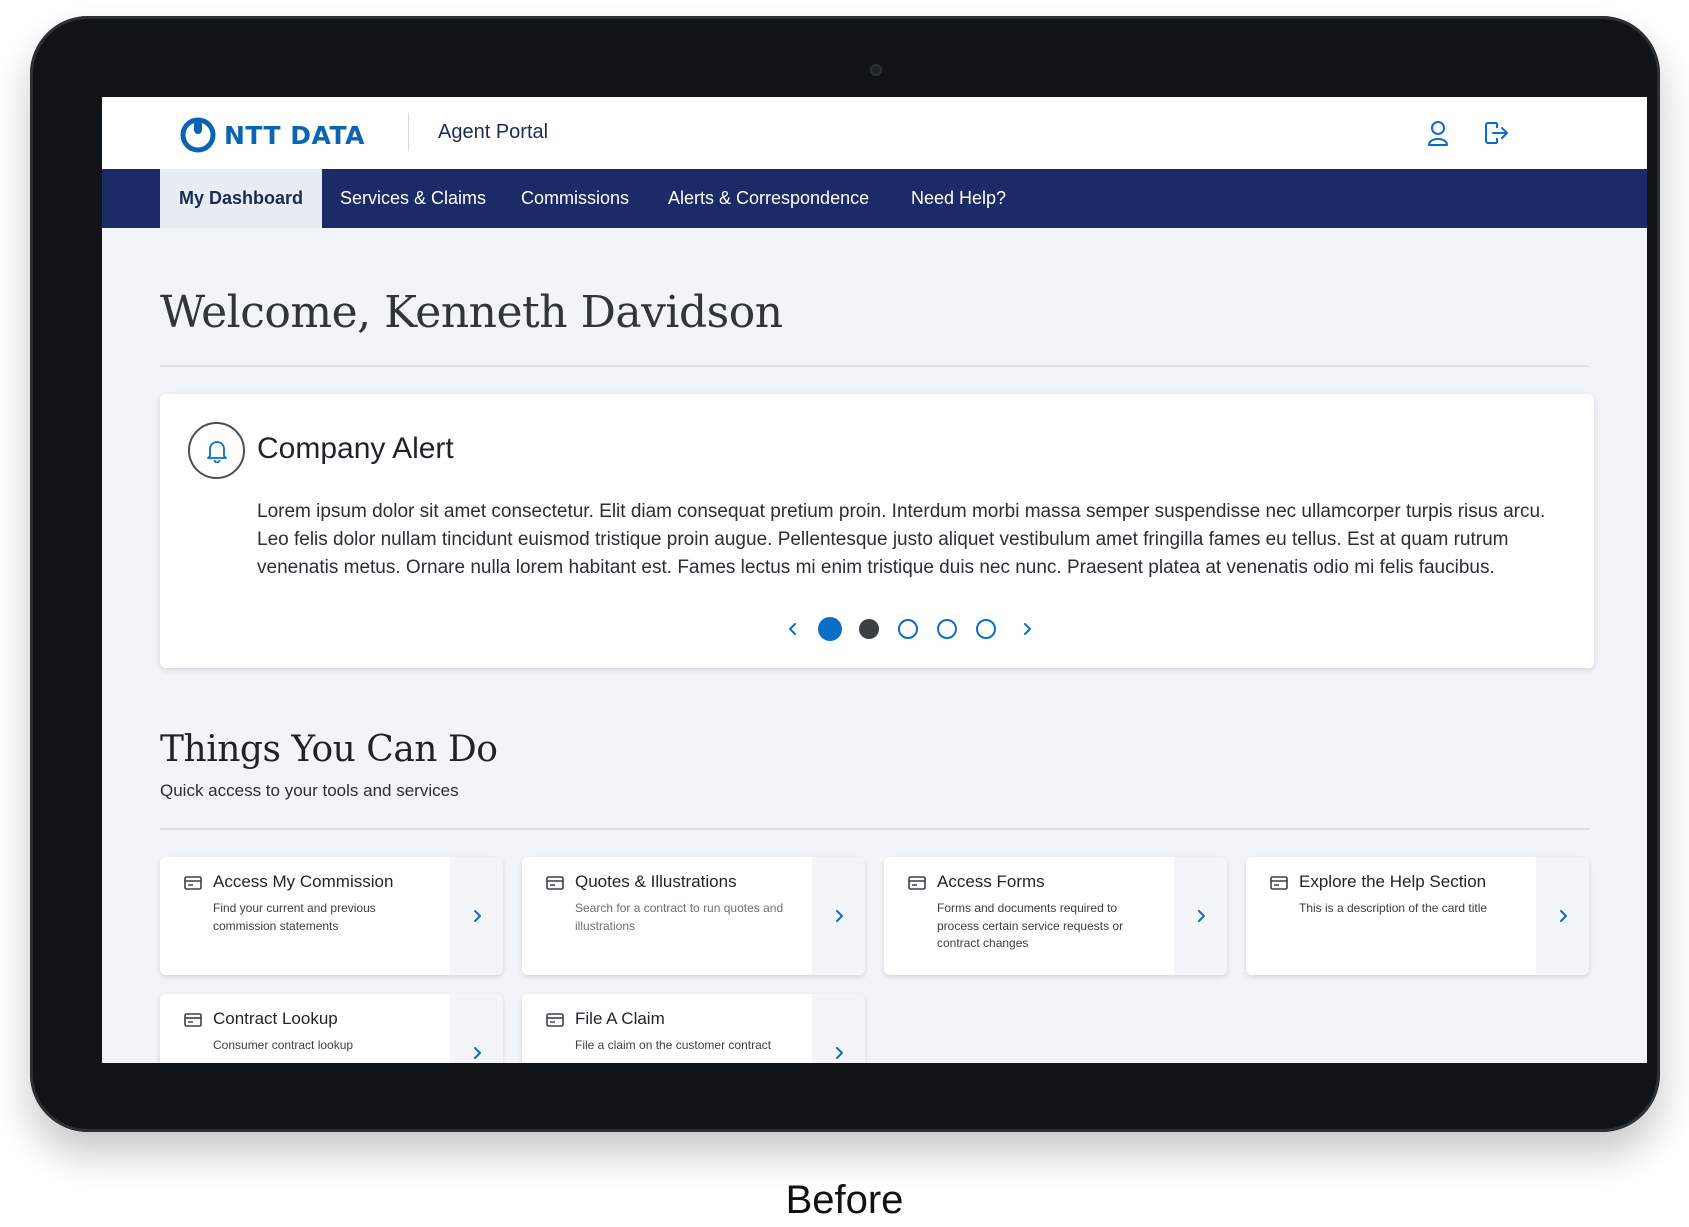  Describe the element at coordinates (275, 1018) in the screenshot. I see `card-title: Contract Lookup` at that location.